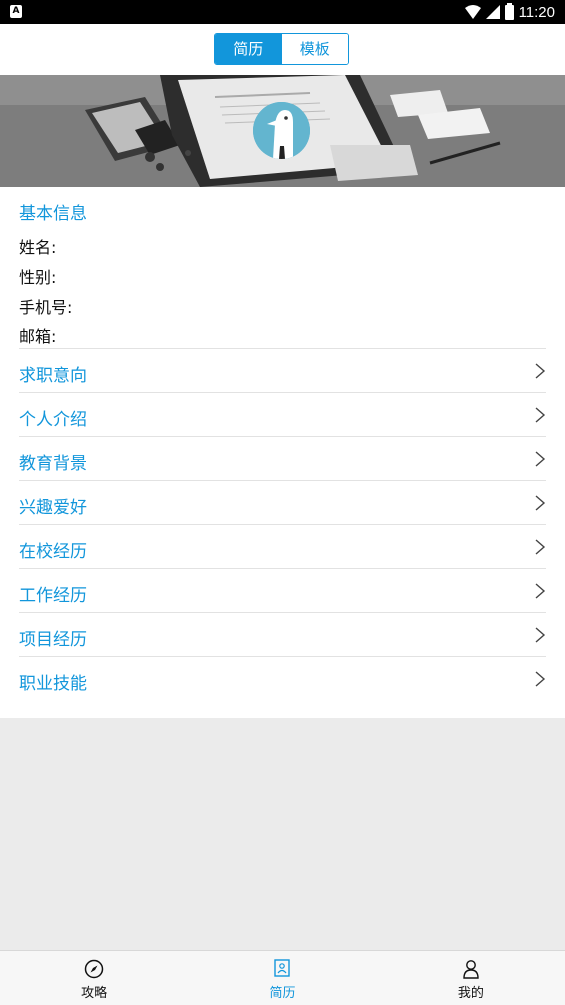 Image resolution: width=565 pixels, height=1005 pixels. What do you see at coordinates (282, 590) in the screenshot?
I see `section-row-work-experience: 工作经历` at bounding box center [282, 590].